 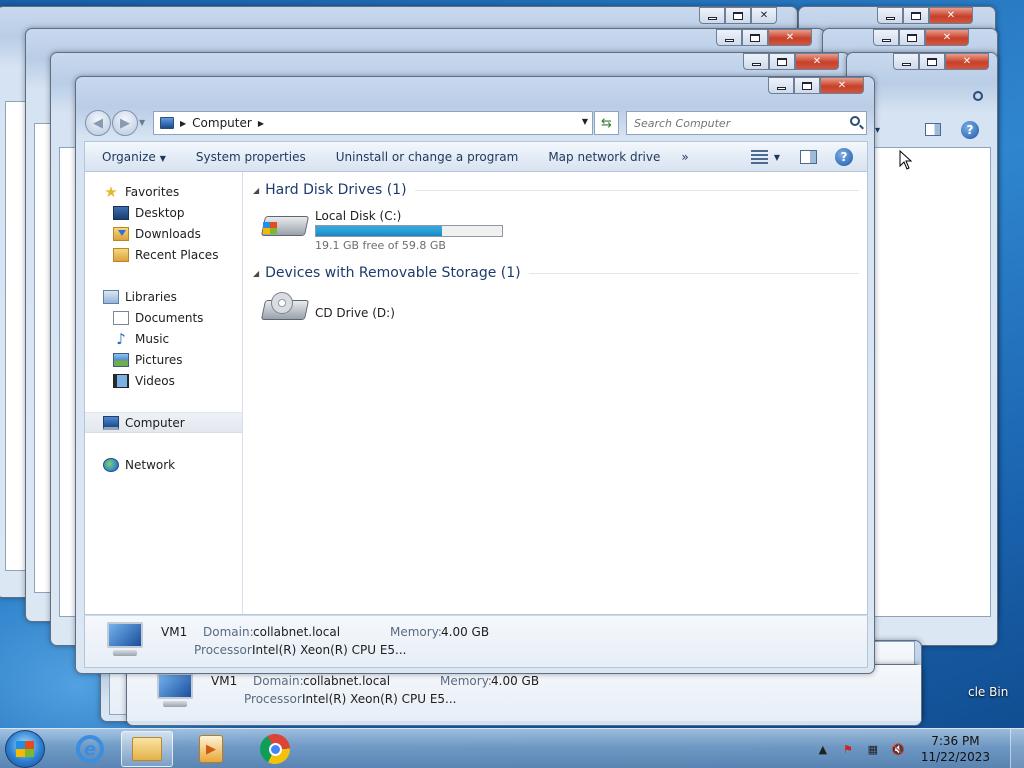 What do you see at coordinates (150, 464) in the screenshot?
I see `nav-item-label: Network` at bounding box center [150, 464].